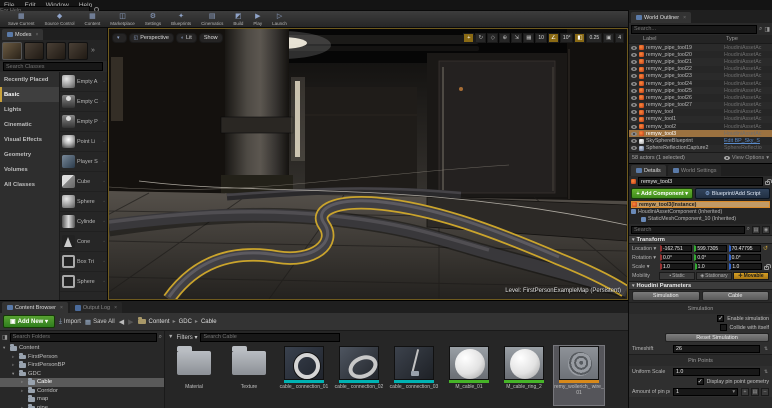 Image resolution: width=772 pixels, height=408 pixels. I want to click on toolbar-button: ◆ Source Control, so click(60, 19).